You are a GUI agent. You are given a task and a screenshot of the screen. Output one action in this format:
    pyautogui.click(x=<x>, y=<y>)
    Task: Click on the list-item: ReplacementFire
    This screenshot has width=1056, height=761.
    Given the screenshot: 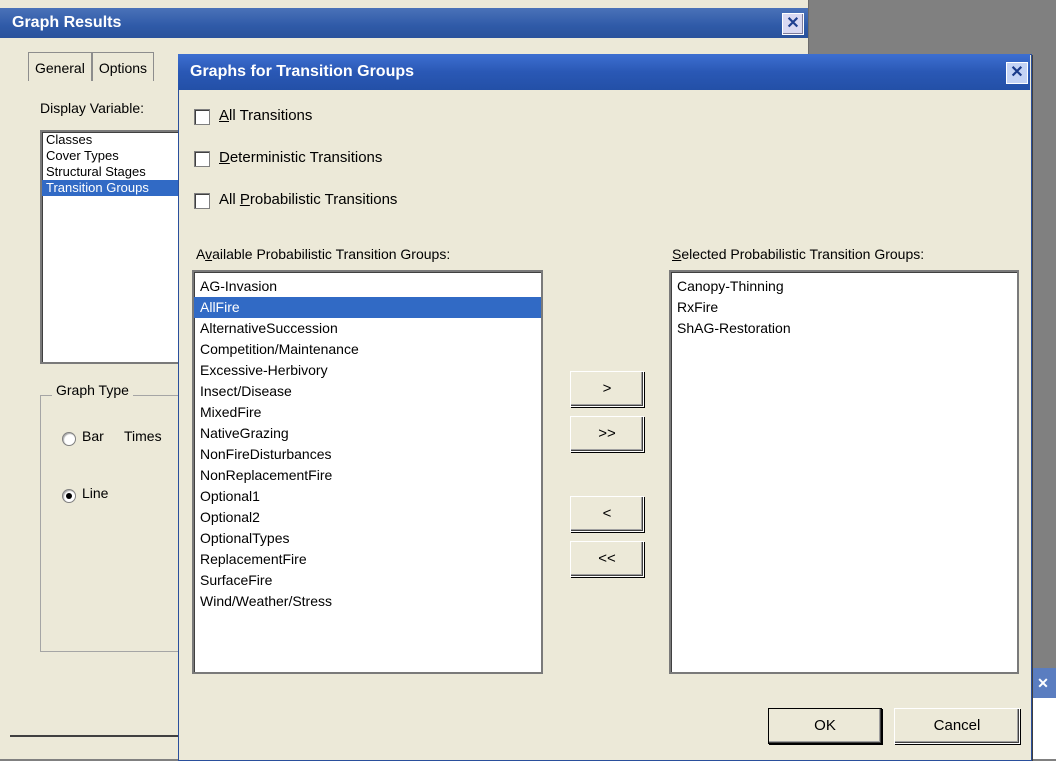 What is the action you would take?
    pyautogui.click(x=367, y=559)
    